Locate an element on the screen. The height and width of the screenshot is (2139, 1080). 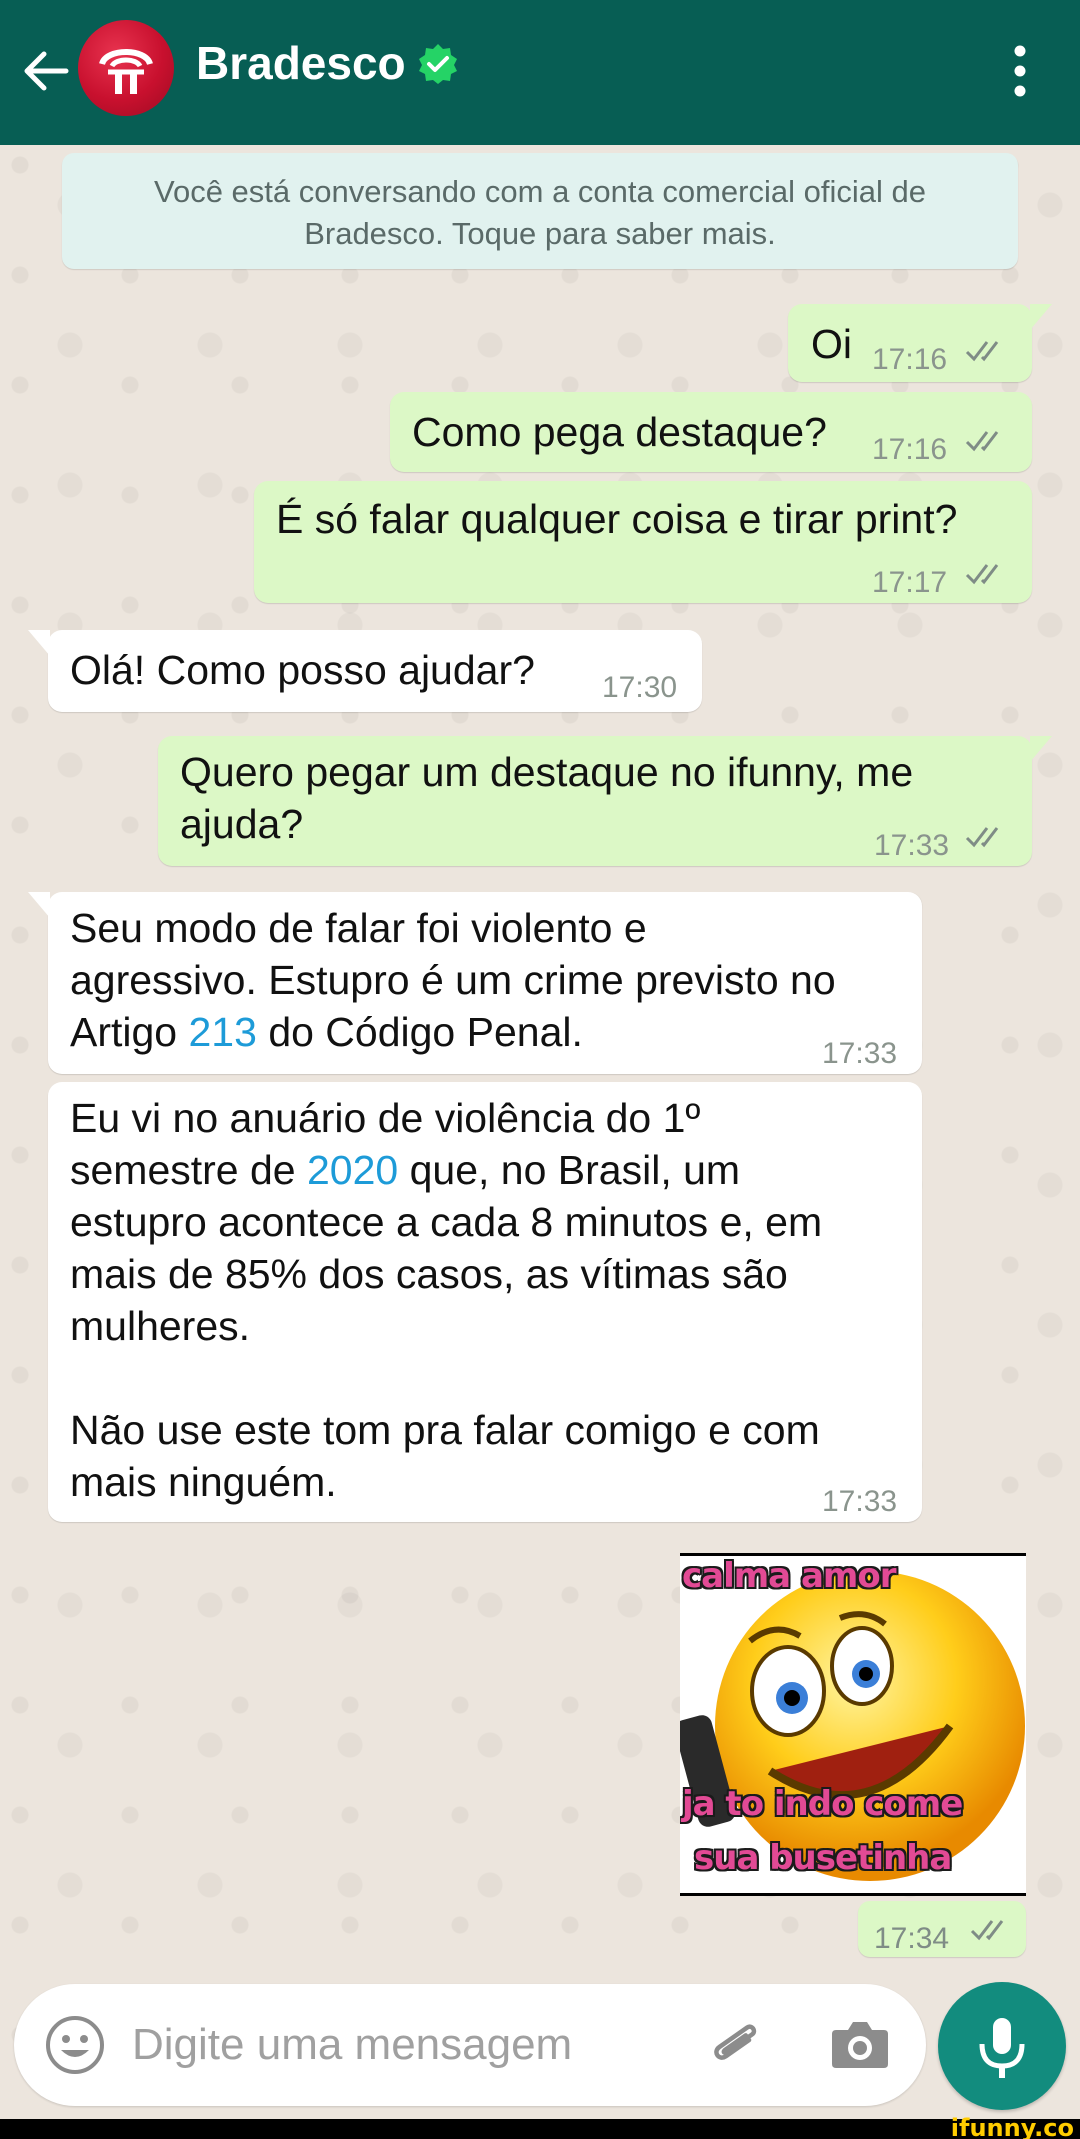
sticker-caption-middle: ja to indo come is located at coordinates (822, 1804).